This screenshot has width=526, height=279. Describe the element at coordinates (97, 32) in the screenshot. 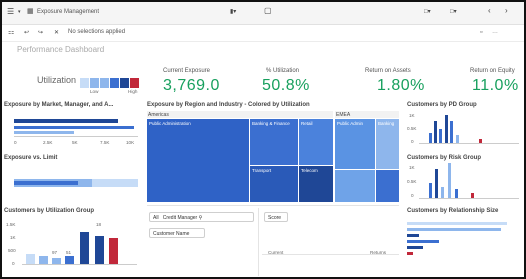

I see `selections-status: No selections applied` at that location.